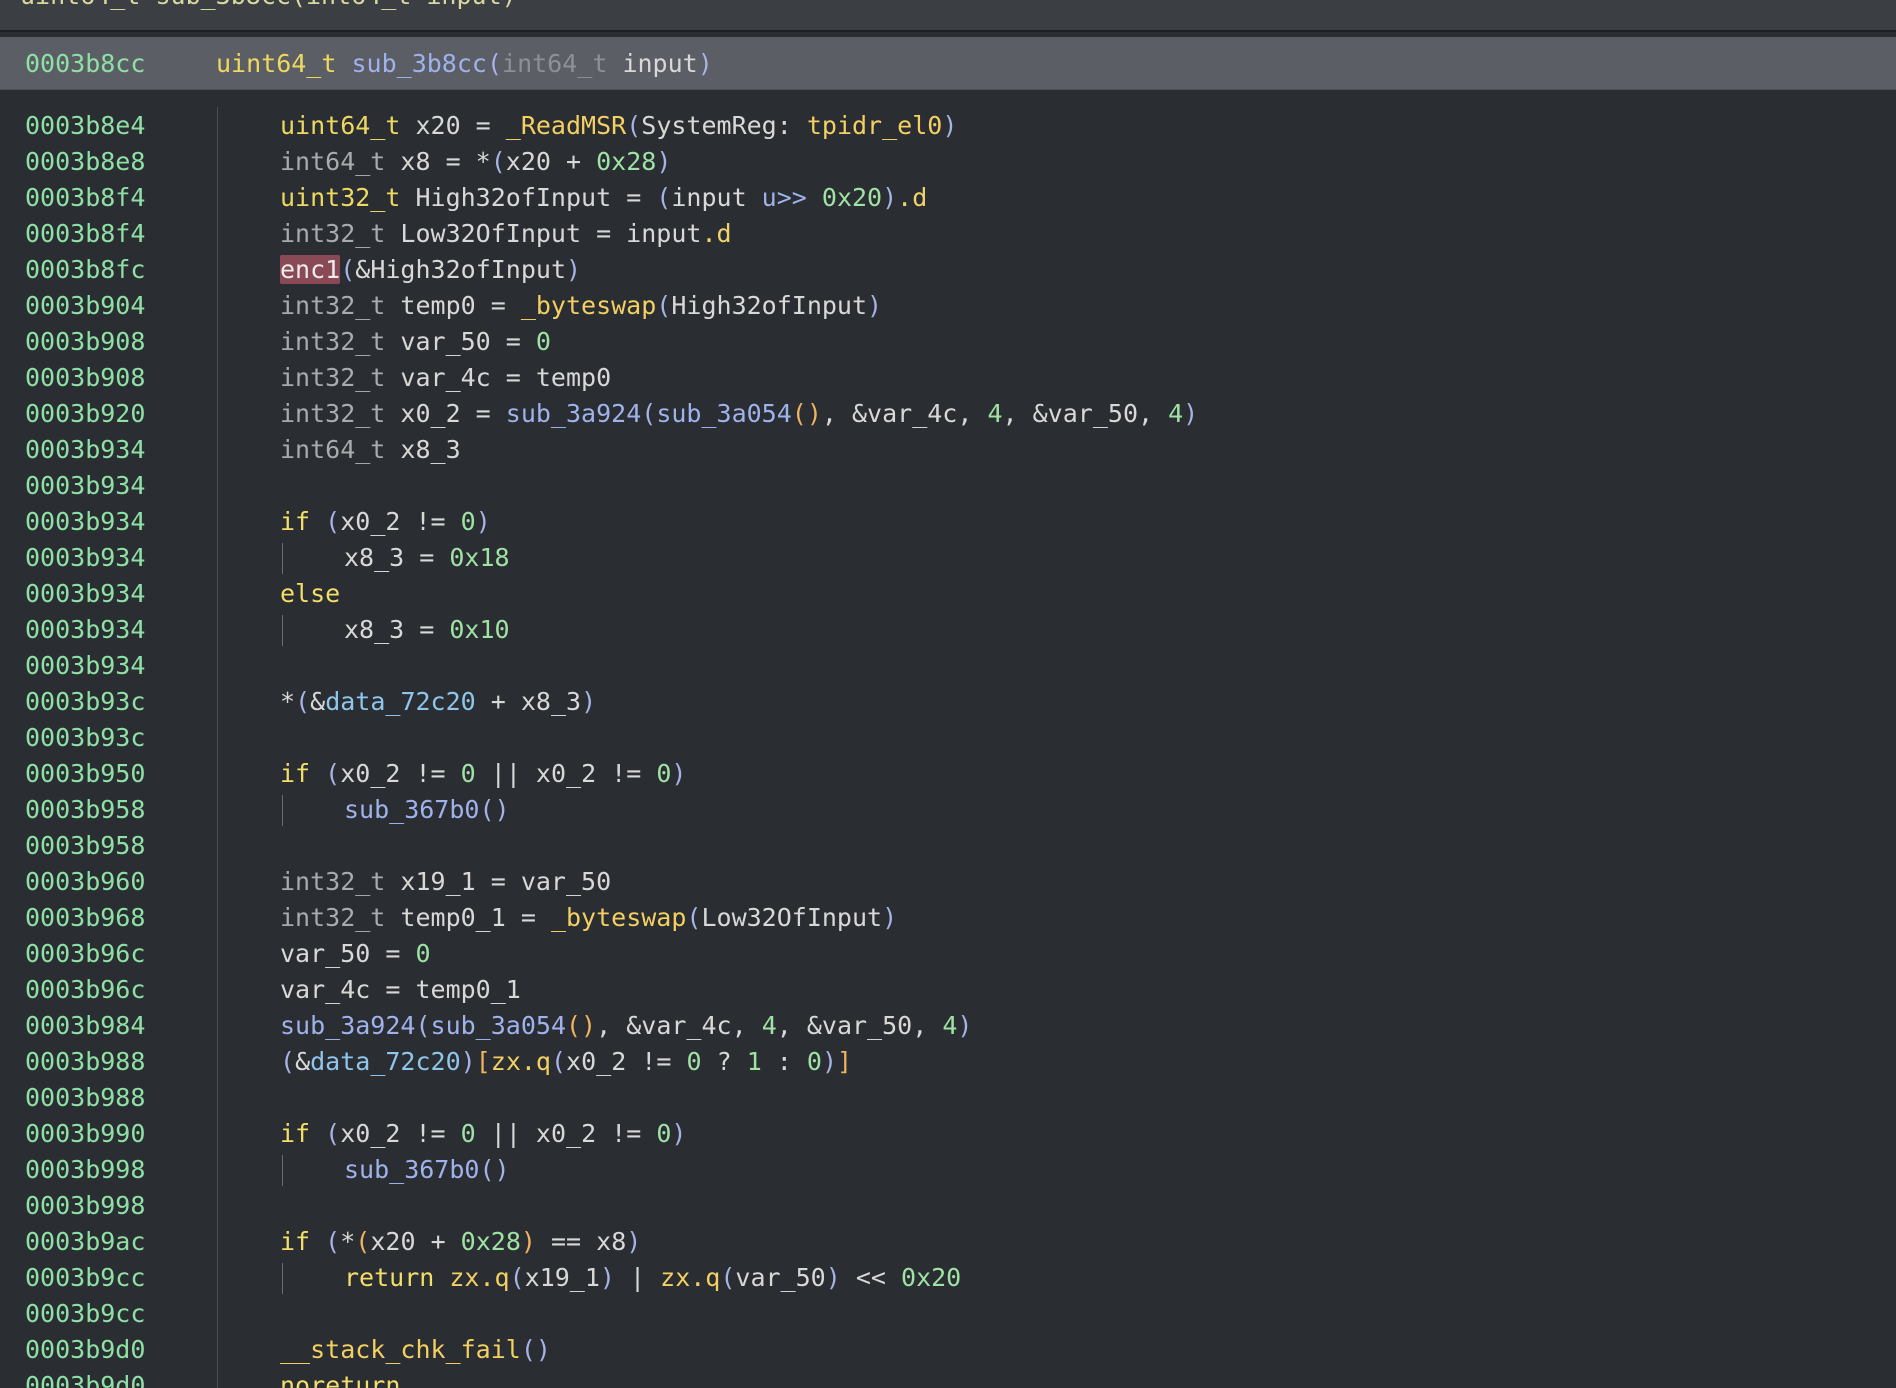 The height and width of the screenshot is (1388, 1896). I want to click on code-line: 0003b958 sub_367b0(), so click(948, 810).